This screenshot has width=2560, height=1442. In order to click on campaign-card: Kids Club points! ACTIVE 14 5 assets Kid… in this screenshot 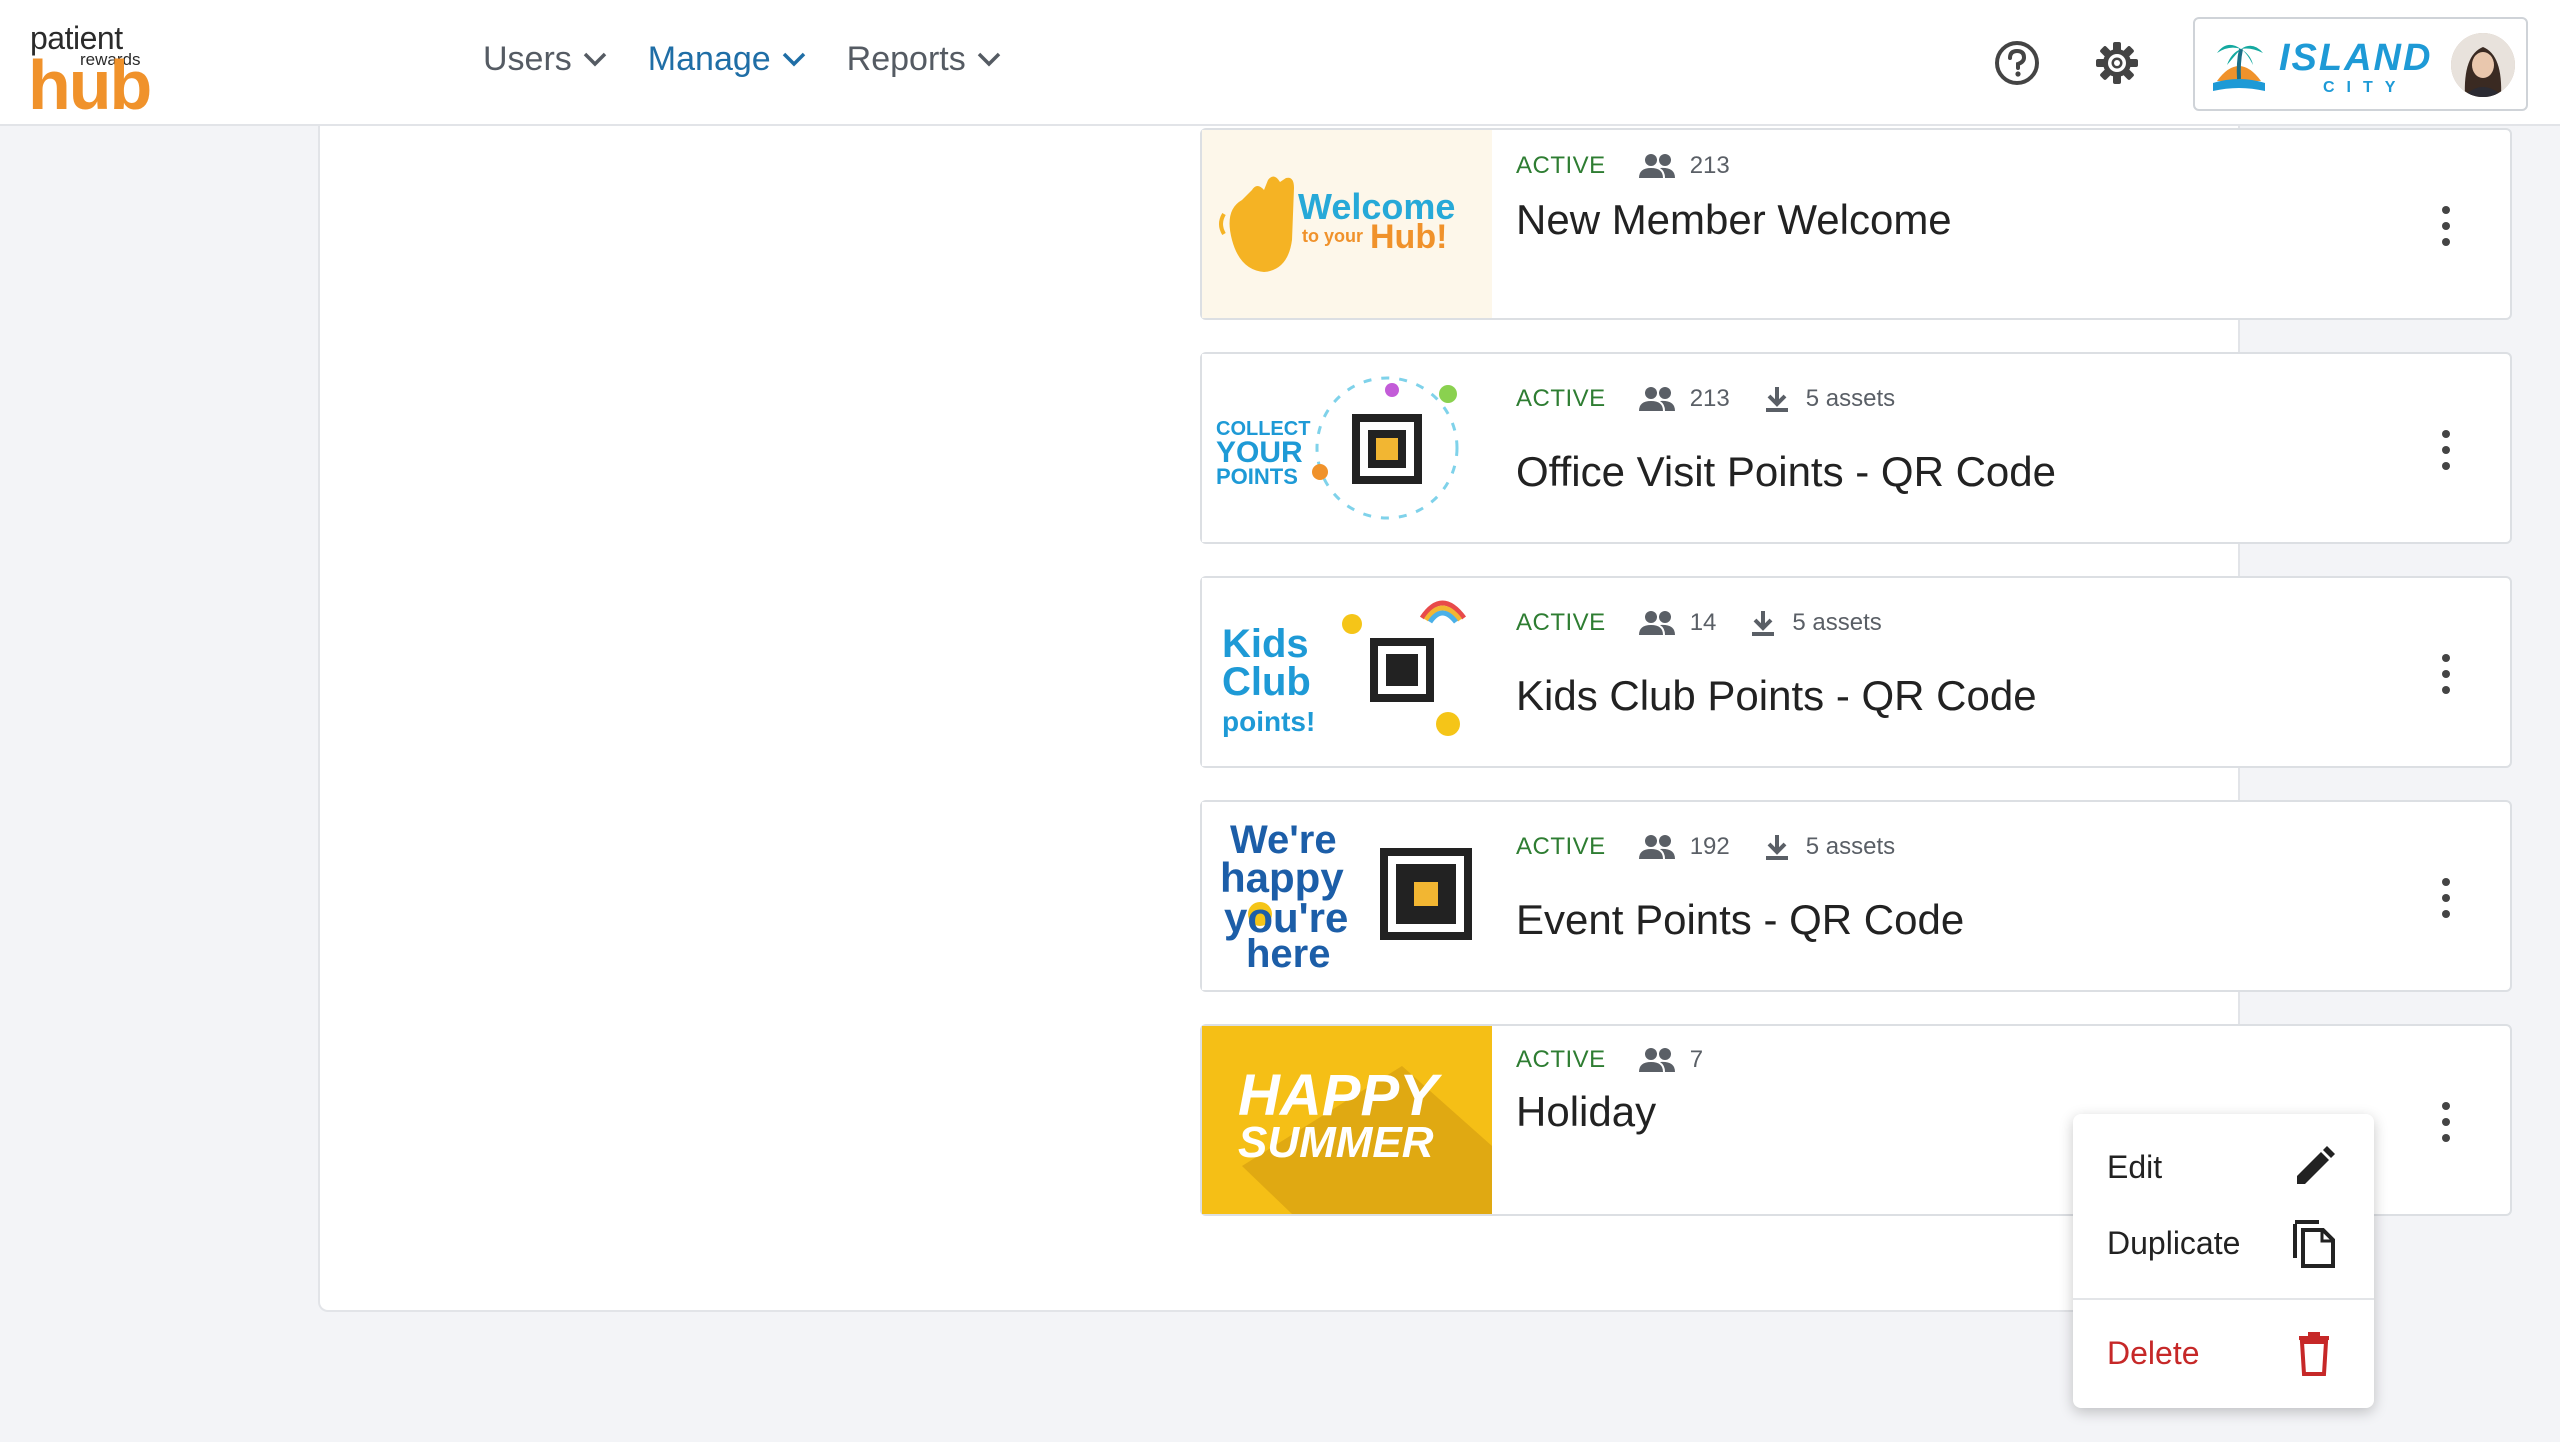, I will do `click(1856, 672)`.